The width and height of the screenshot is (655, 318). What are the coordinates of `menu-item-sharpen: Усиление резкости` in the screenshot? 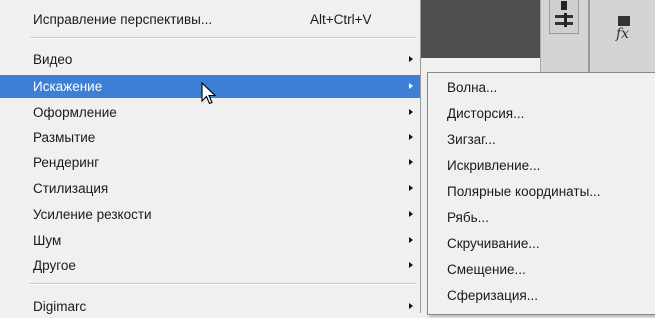 It's located at (210, 214).